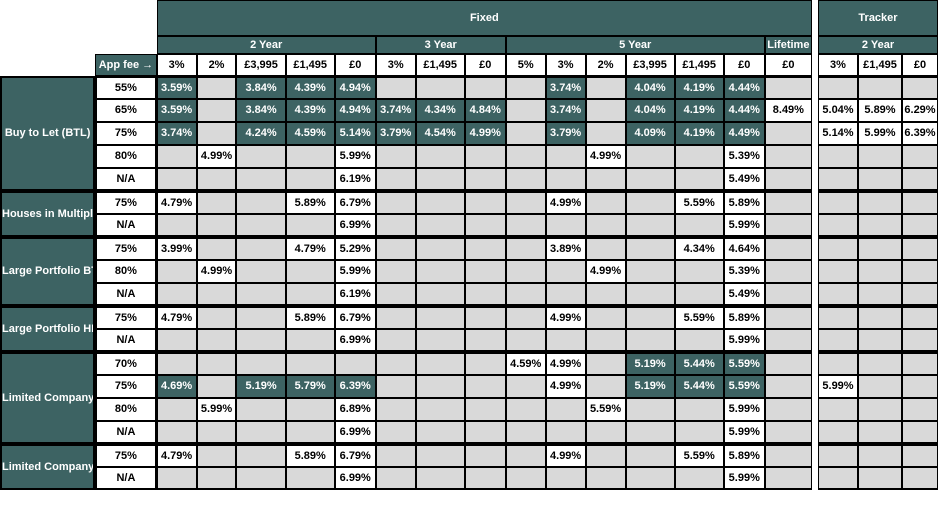  Describe the element at coordinates (355, 110) in the screenshot. I see `rate-cell: 4.94%` at that location.